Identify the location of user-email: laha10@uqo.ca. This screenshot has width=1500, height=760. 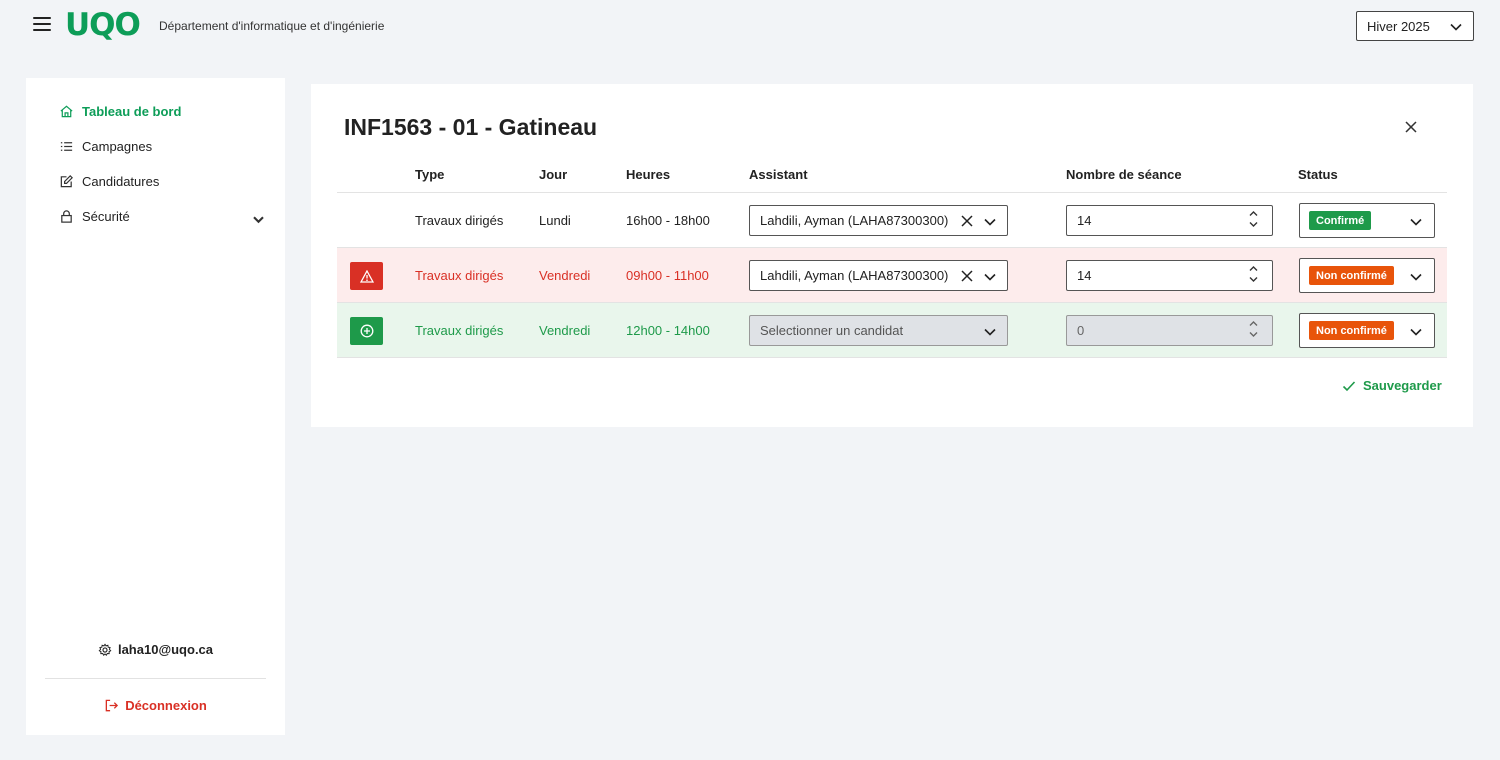
(165, 649).